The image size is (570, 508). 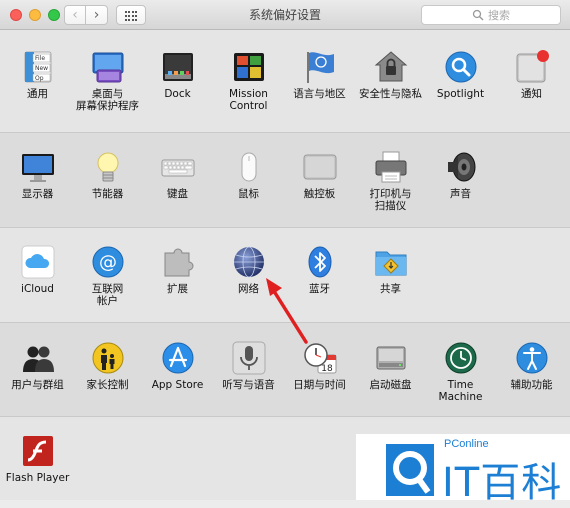 What do you see at coordinates (319, 94) in the screenshot?
I see `pane-label: 语言与地区` at bounding box center [319, 94].